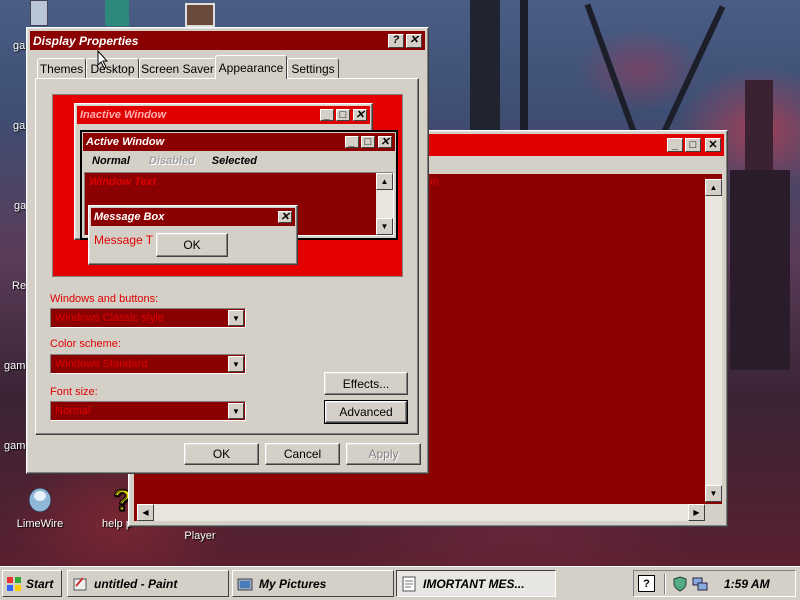  What do you see at coordinates (86, 40) in the screenshot?
I see `dialog-title: Display Properties` at bounding box center [86, 40].